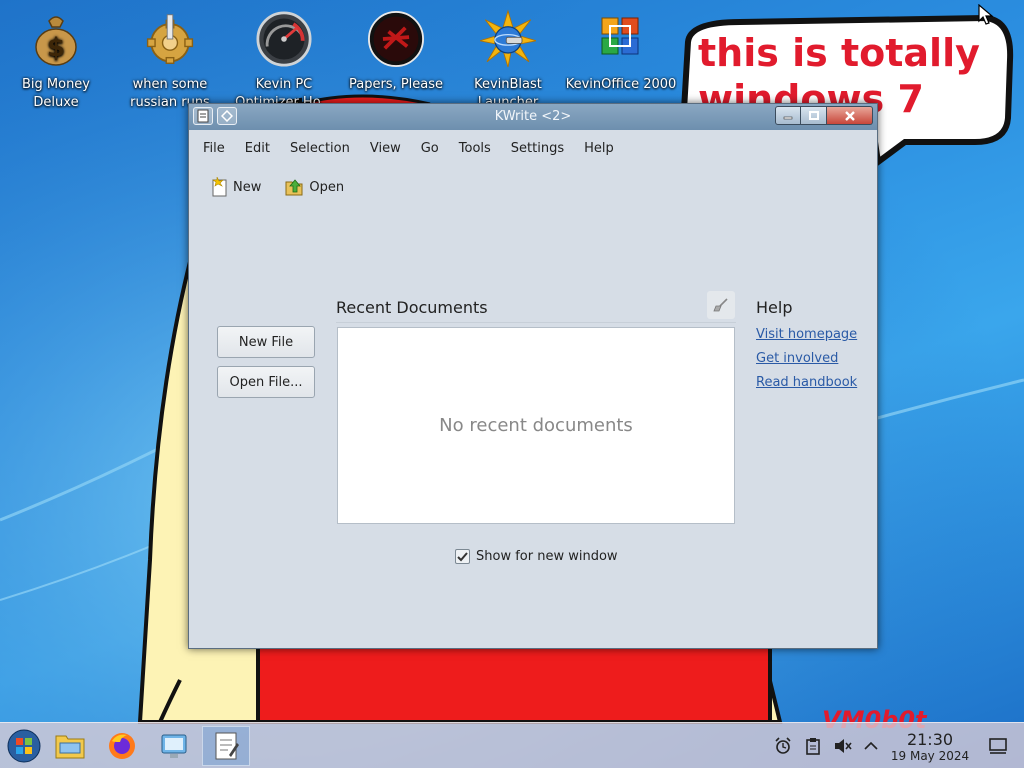 This screenshot has height=768, width=1024. What do you see at coordinates (214, 149) in the screenshot?
I see `menu-file: File` at bounding box center [214, 149].